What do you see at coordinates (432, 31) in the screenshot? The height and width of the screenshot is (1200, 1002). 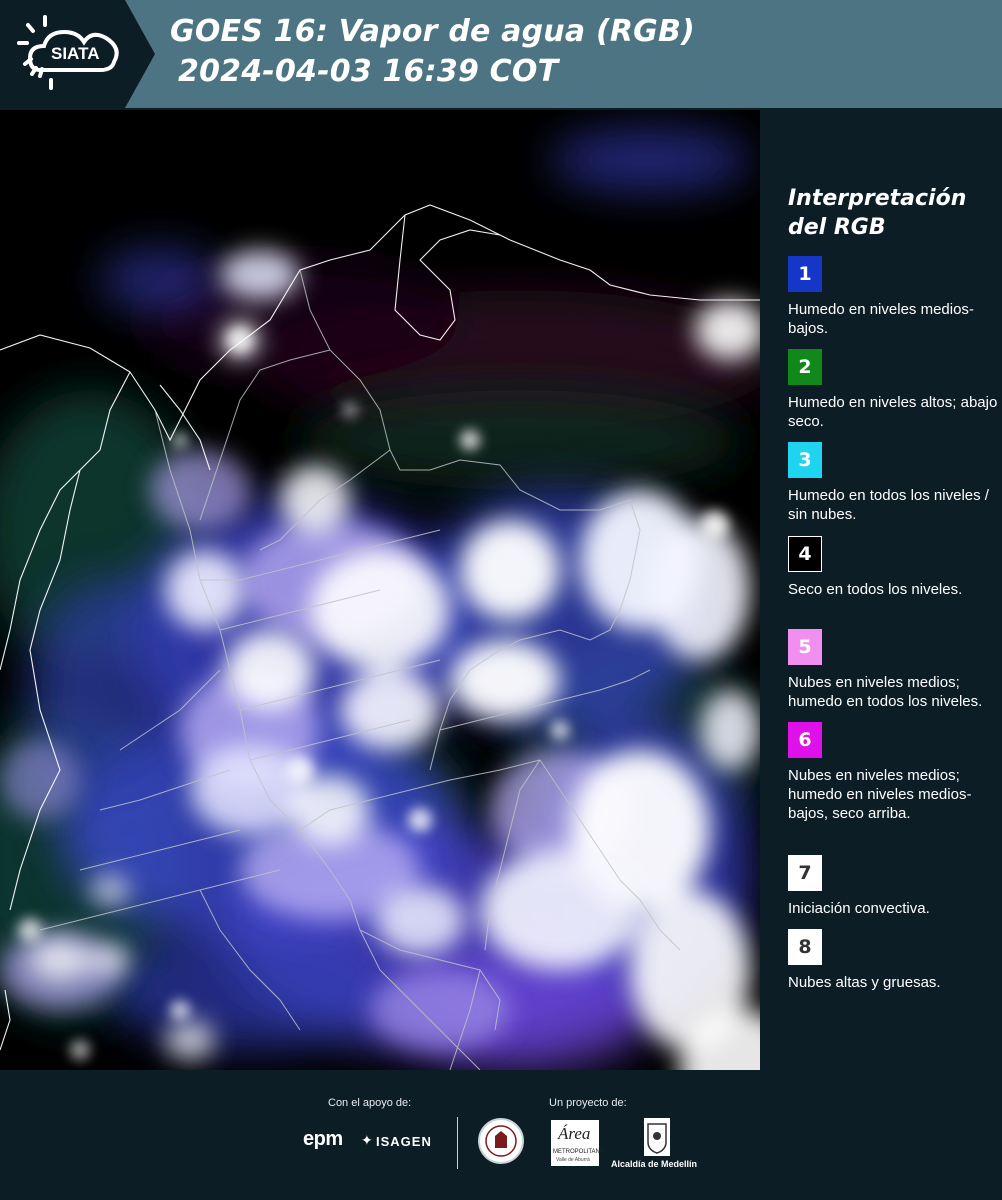 I see `page-title: GOES 16: Vapor de agua (RGB)` at bounding box center [432, 31].